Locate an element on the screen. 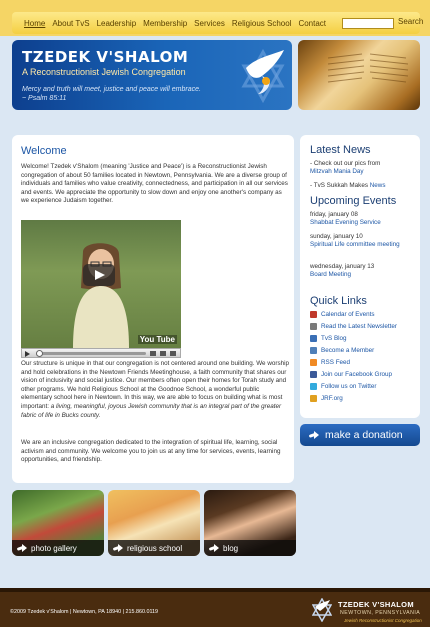 Image resolution: width=430 pixels, height=627 pixels. quick-link-label: Calendar of Events is located at coordinates (348, 314).